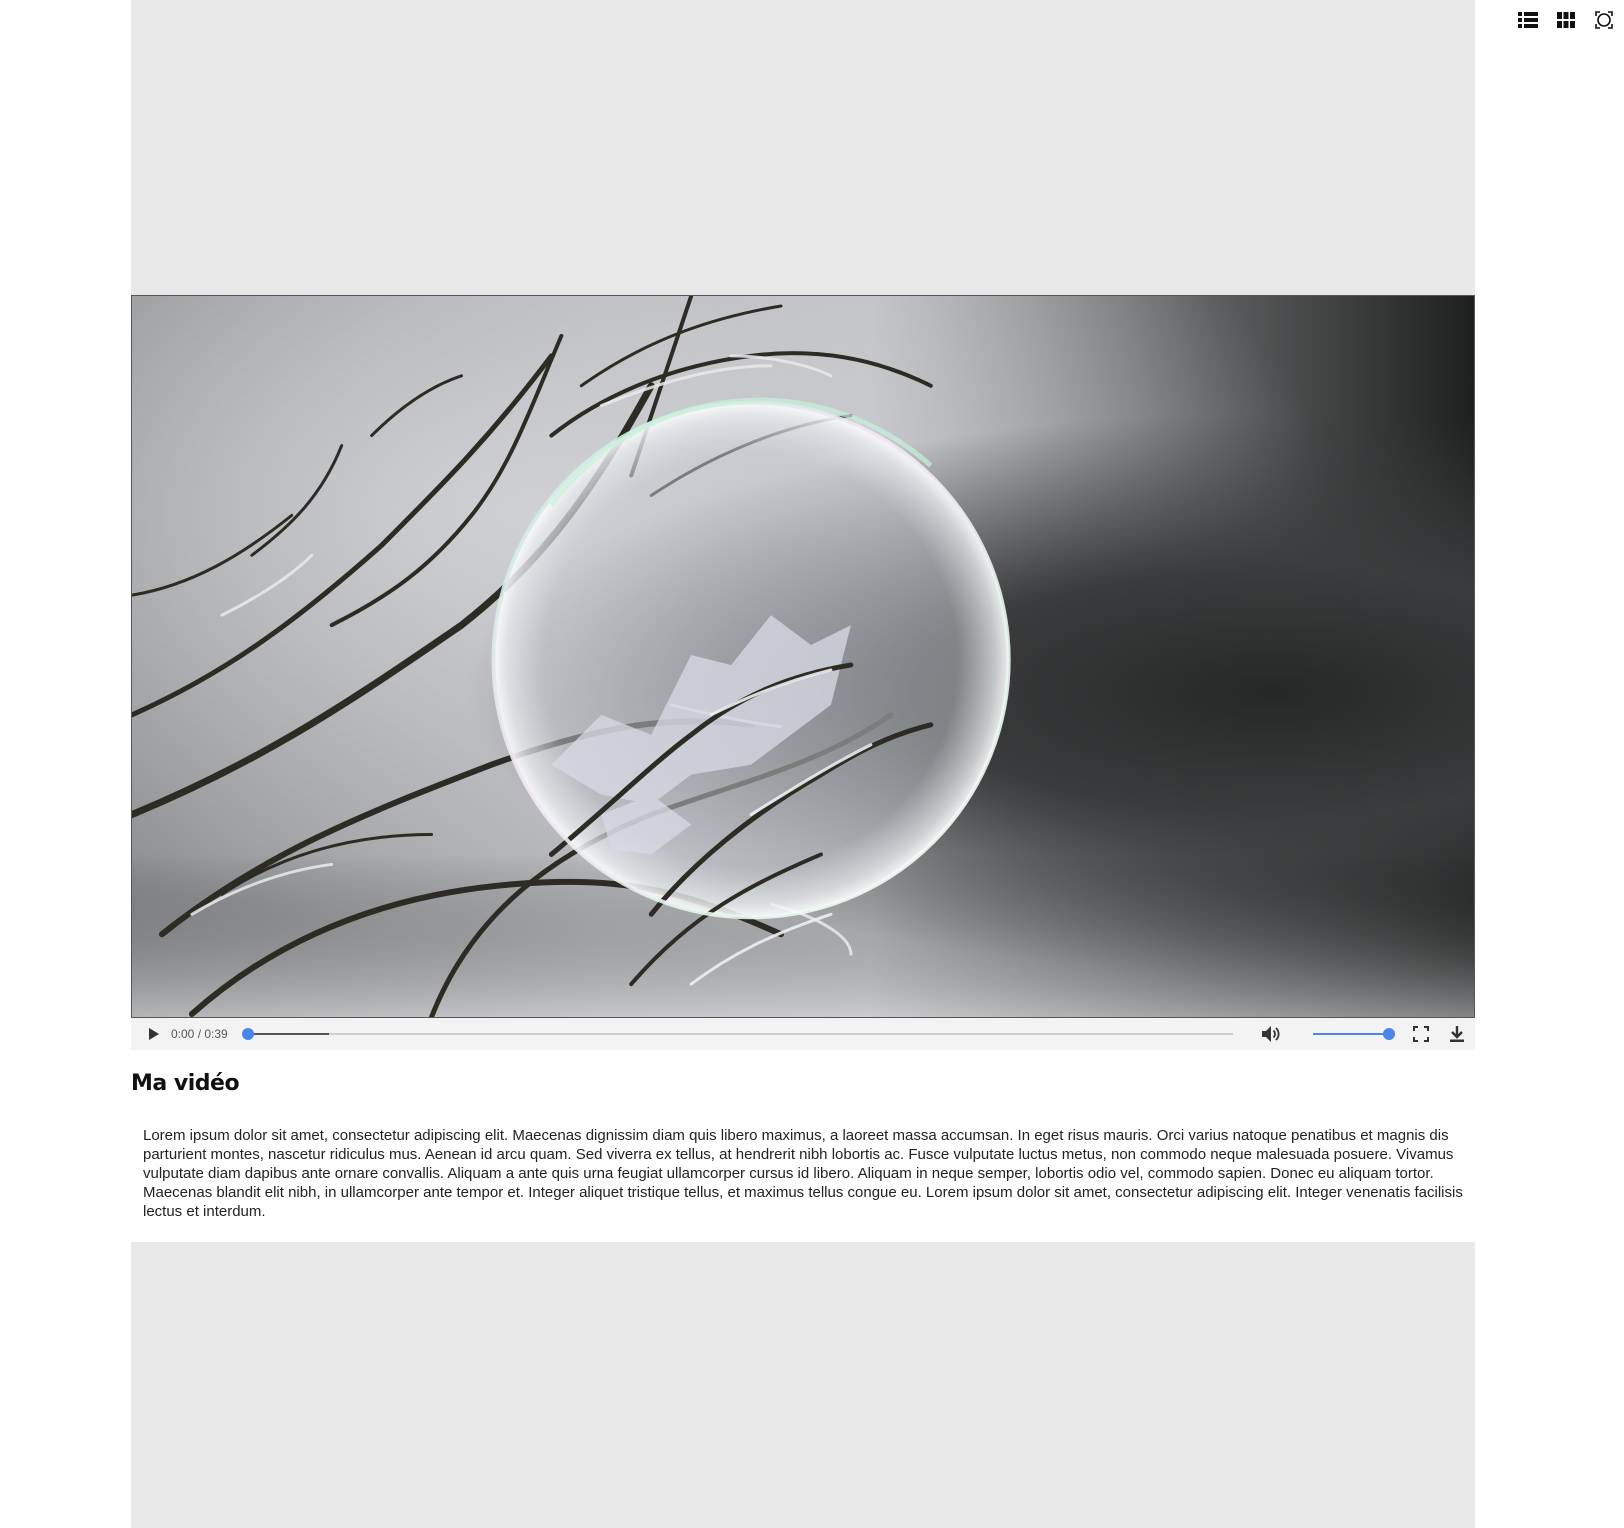 The image size is (1624, 1528). I want to click on volume-icon, so click(1271, 1034).